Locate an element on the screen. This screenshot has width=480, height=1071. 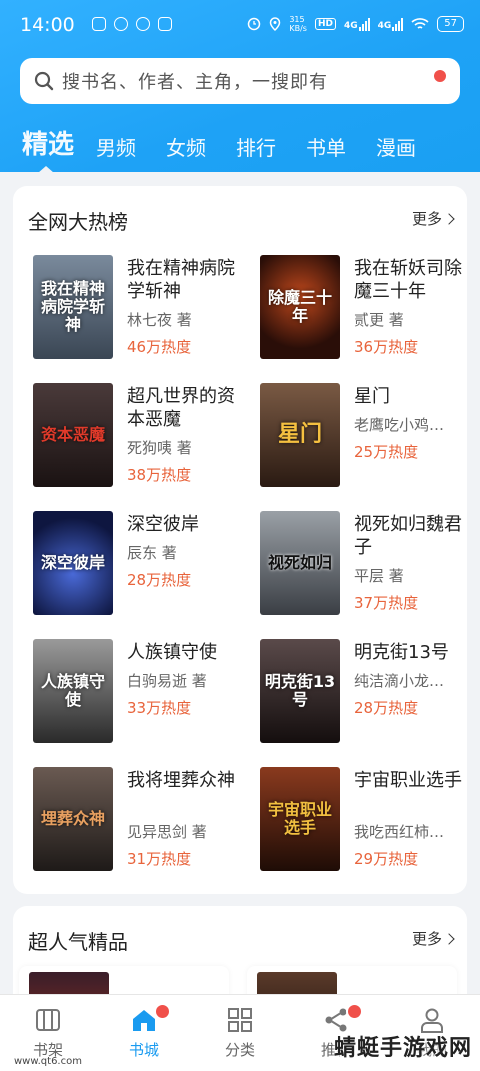
book-cover: 视死如归 is located at coordinates (300, 563).